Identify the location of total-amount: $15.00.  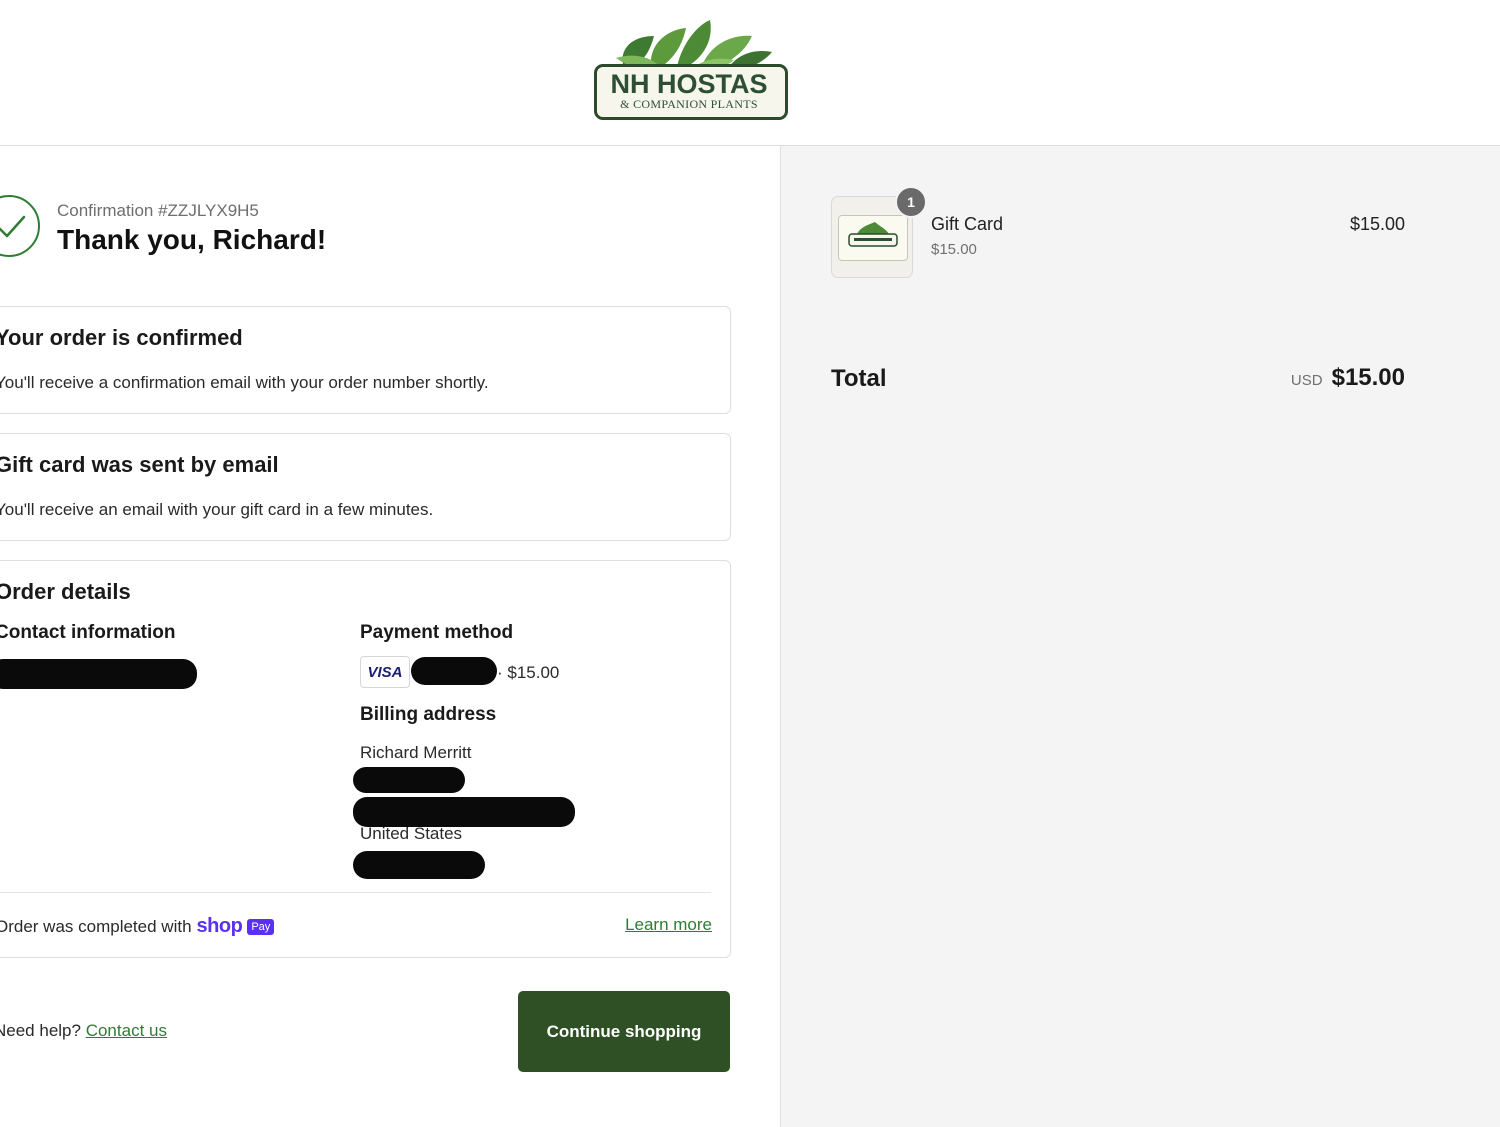
(1368, 377).